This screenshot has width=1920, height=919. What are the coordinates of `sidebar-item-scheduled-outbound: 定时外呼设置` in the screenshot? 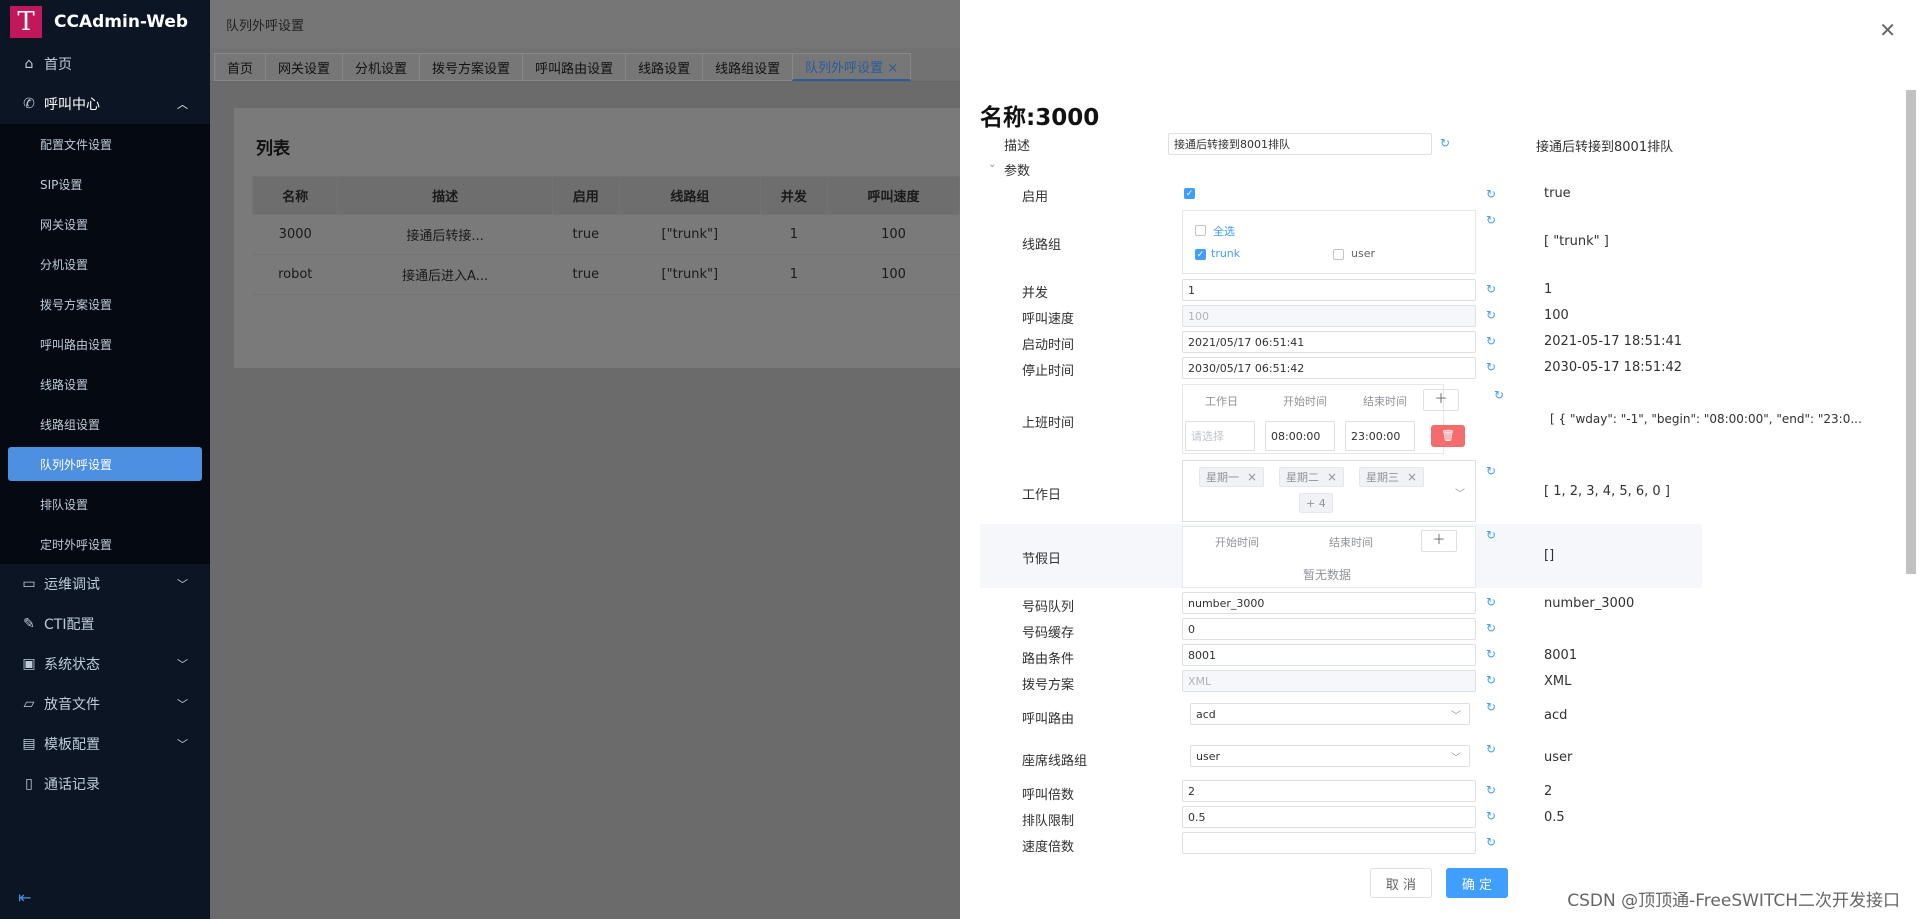 It's located at (105, 544).